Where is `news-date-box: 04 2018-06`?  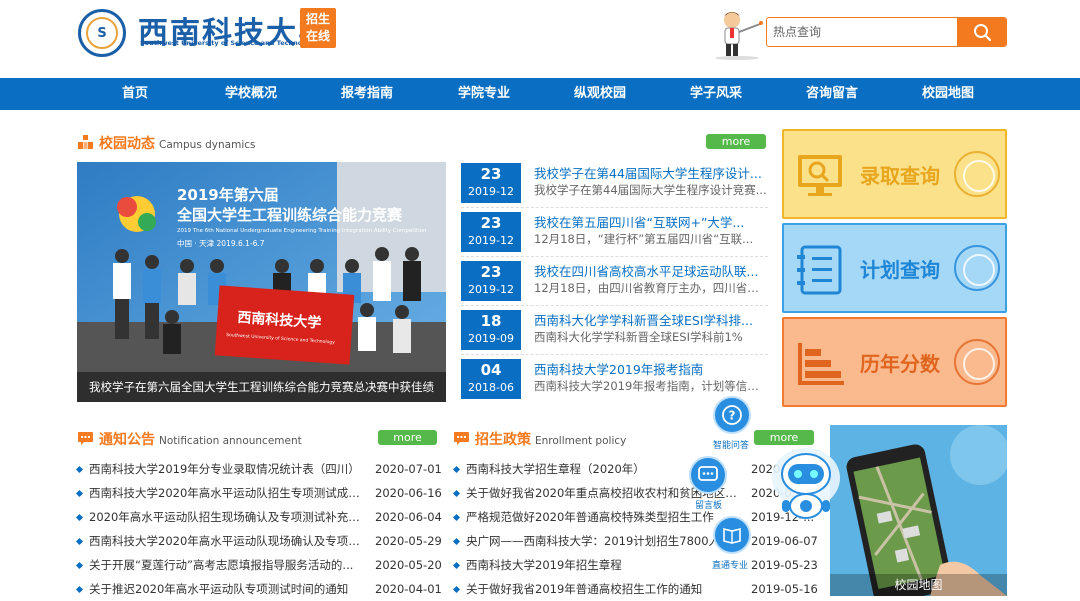 news-date-box: 04 2018-06 is located at coordinates (491, 379).